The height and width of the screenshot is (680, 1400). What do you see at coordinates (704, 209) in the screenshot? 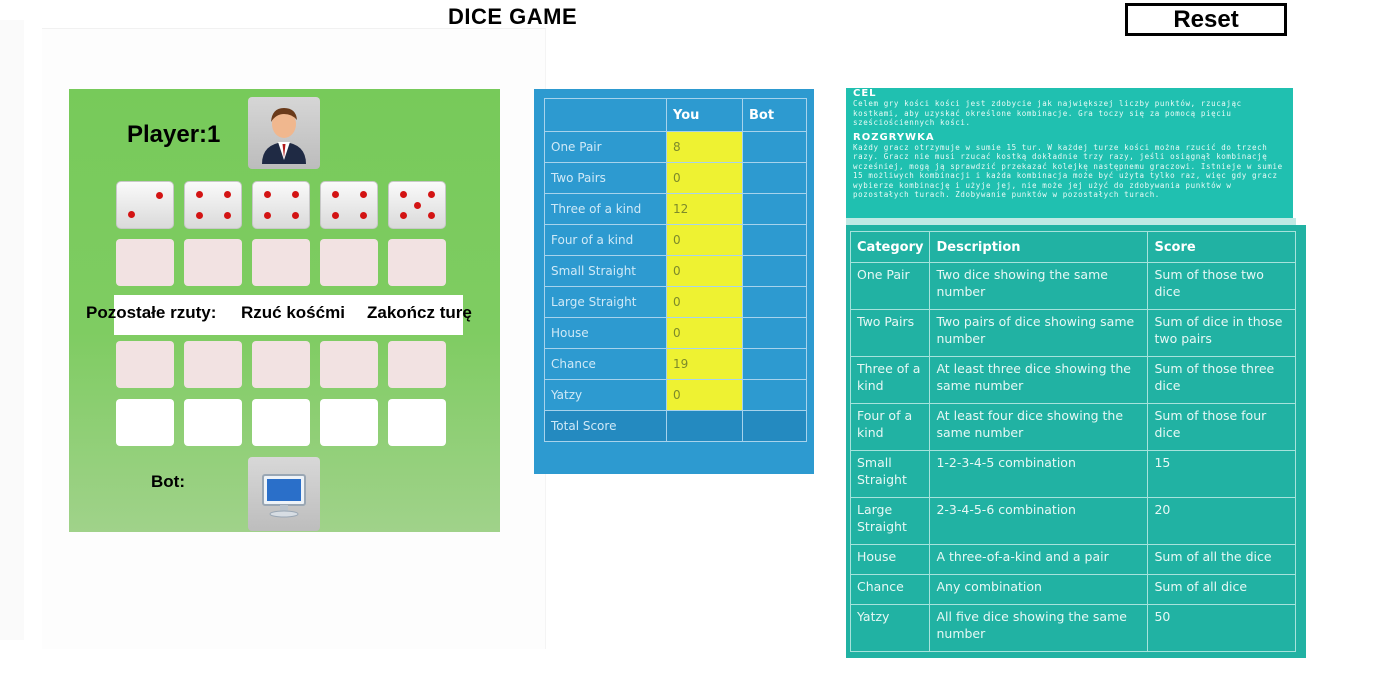
I see `score-you-cell: 12` at bounding box center [704, 209].